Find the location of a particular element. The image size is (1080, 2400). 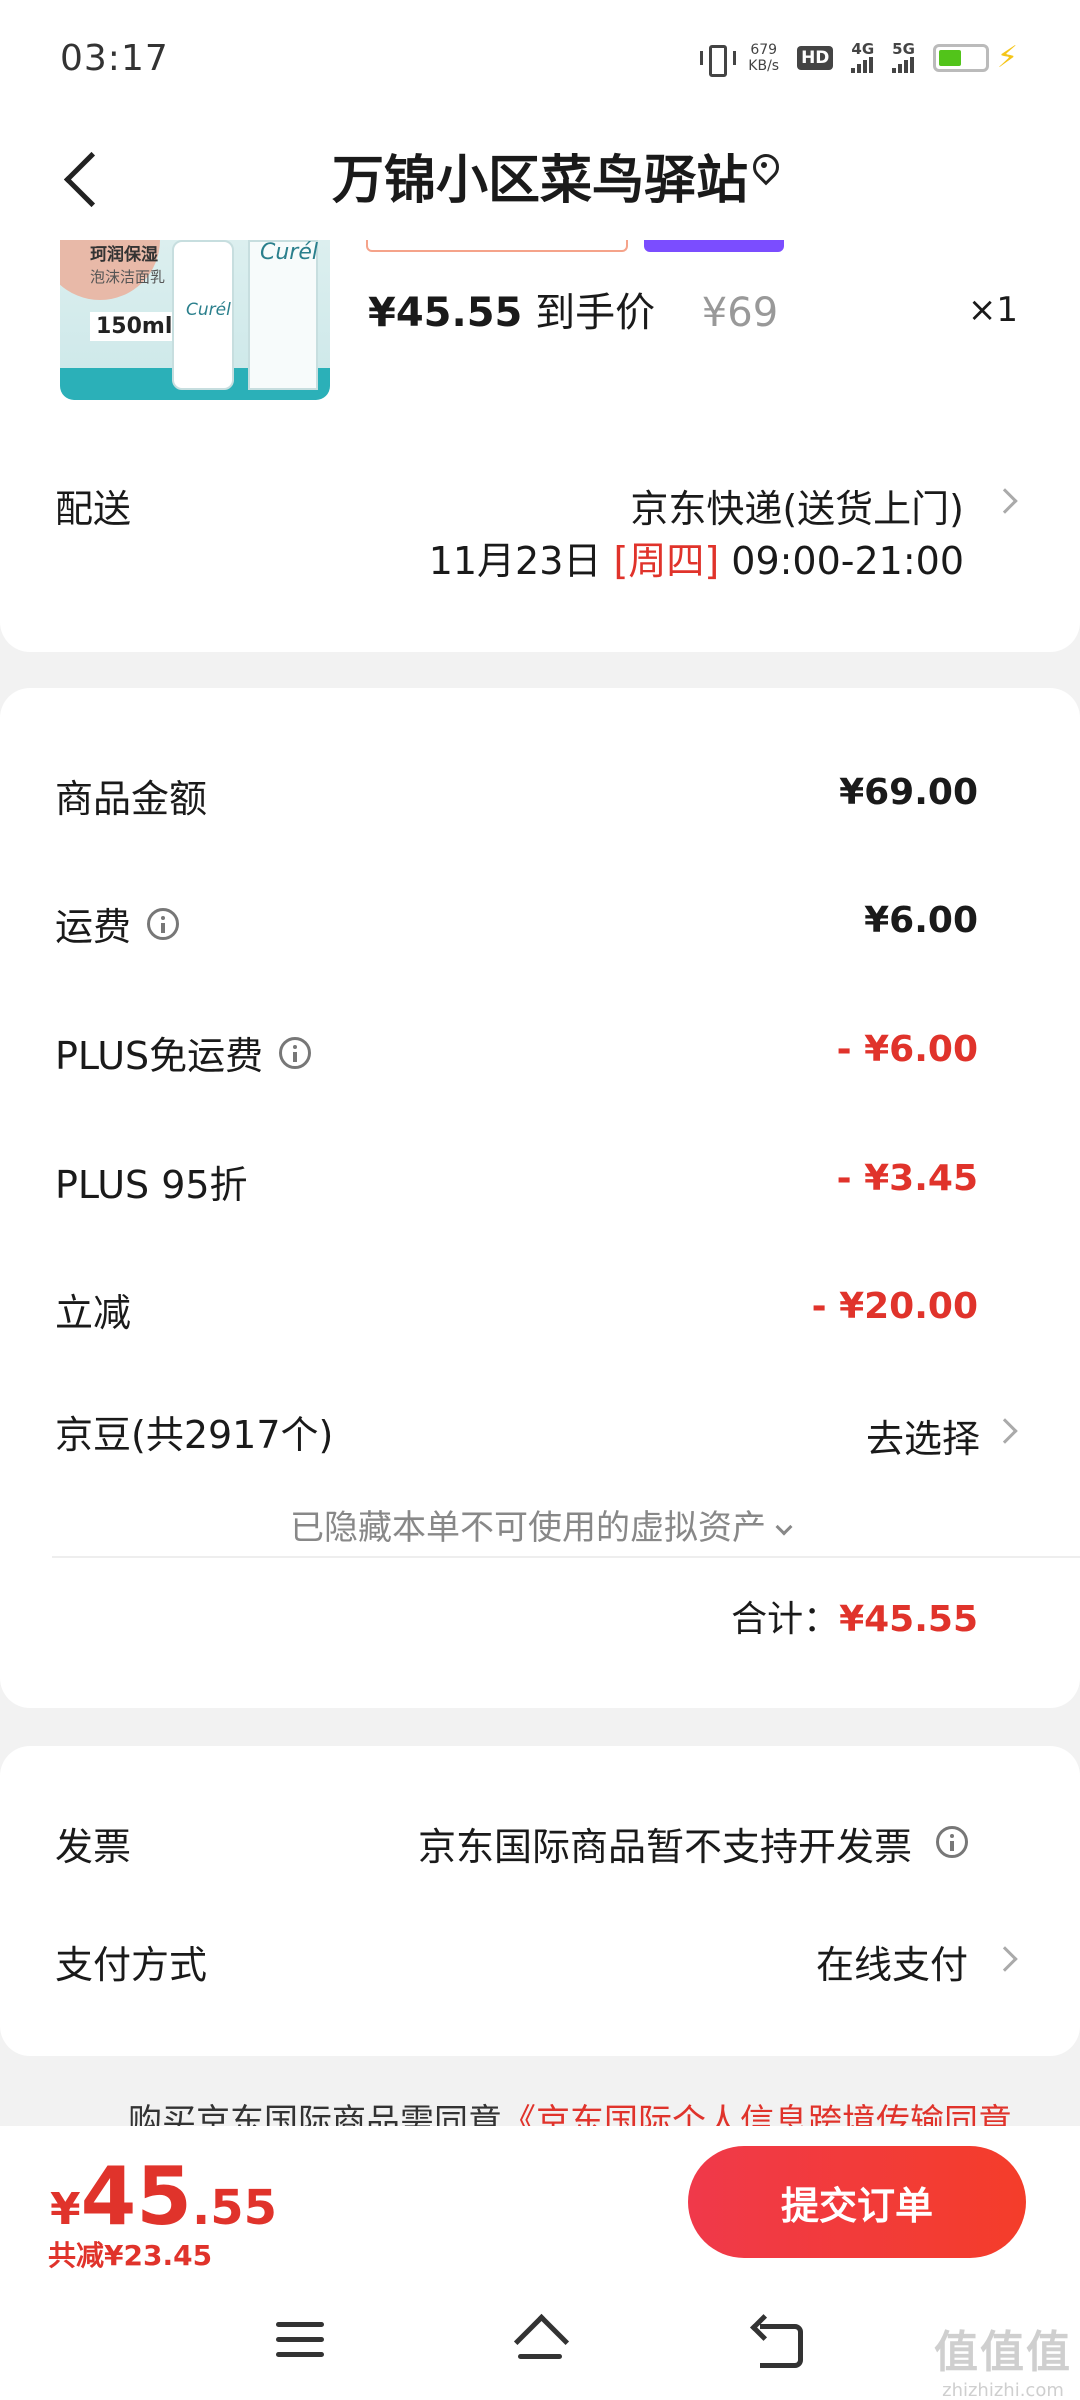

plus-tag is located at coordinates (714, 246).